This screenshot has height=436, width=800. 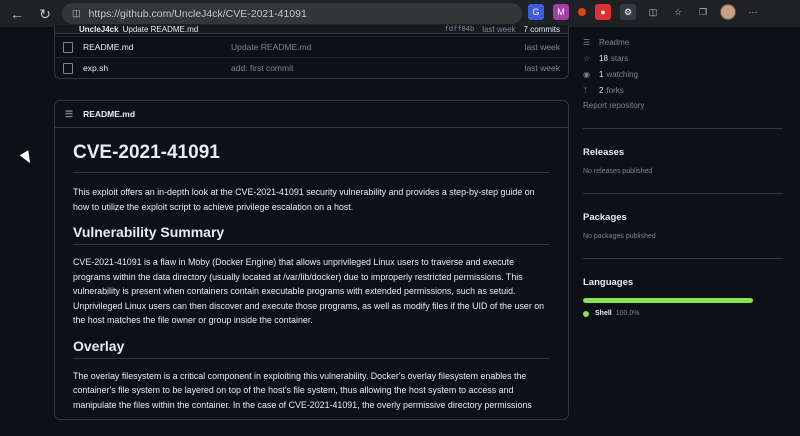 I want to click on watching-count: 1, so click(x=601, y=74).